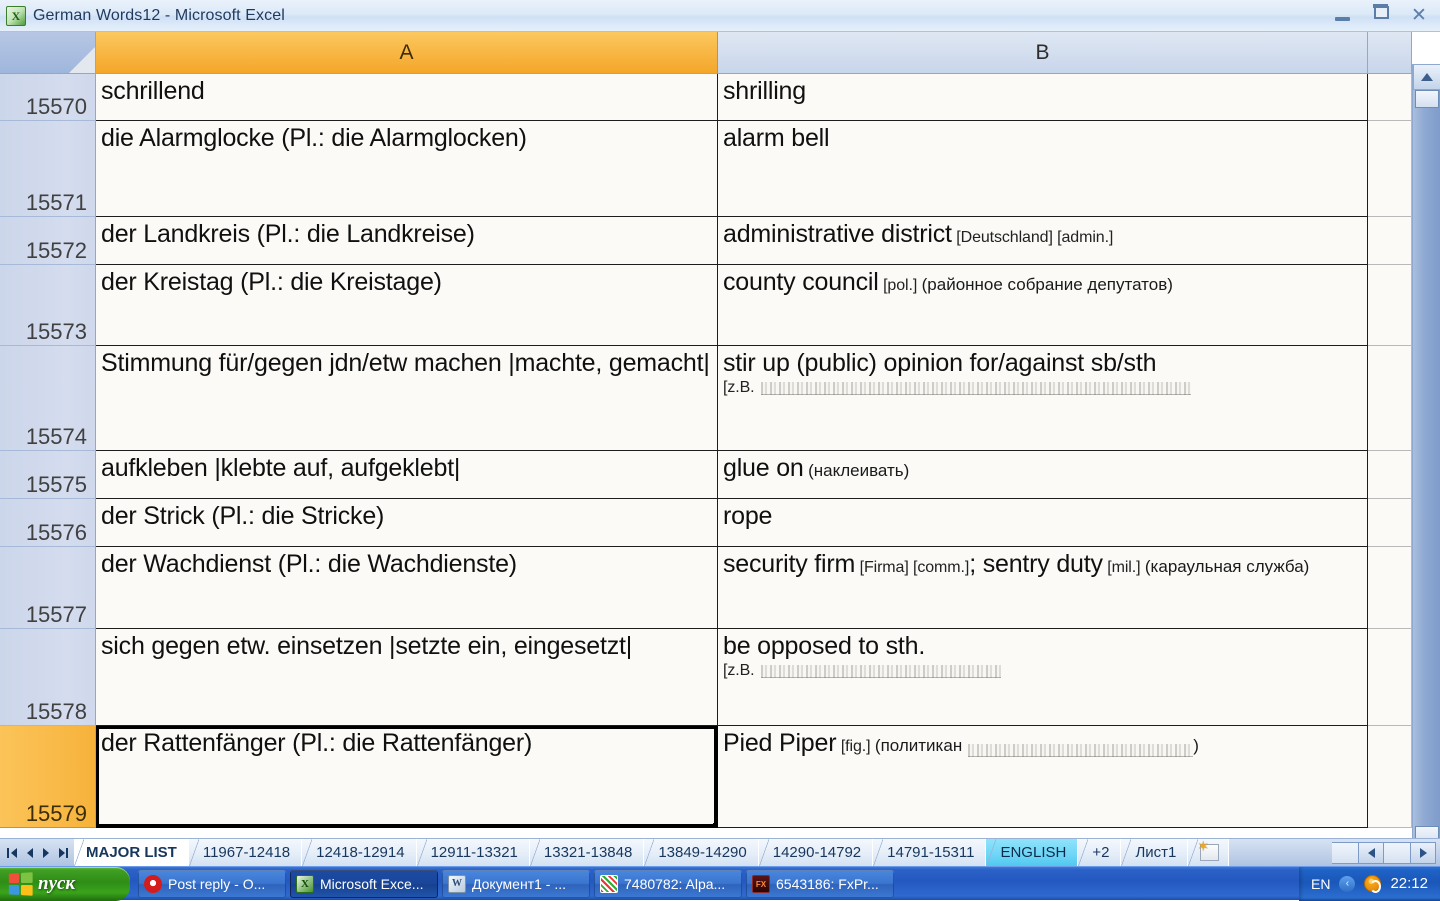  I want to click on cell-b15575: glue on (наклеивать), so click(1043, 475).